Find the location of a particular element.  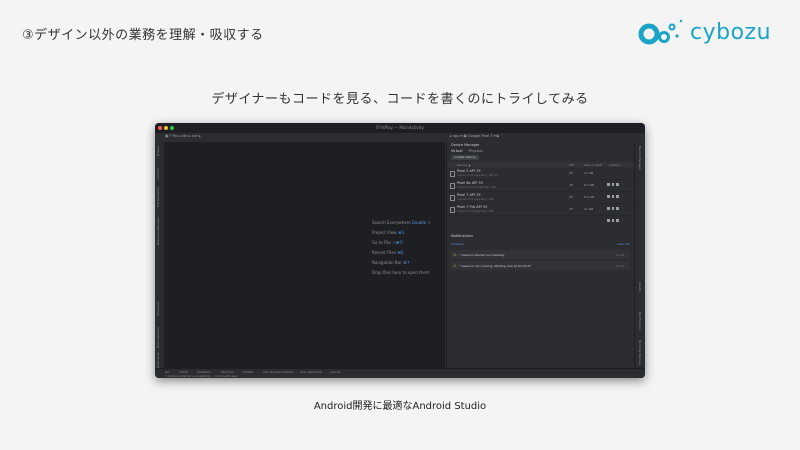

notifications-timeline: Timeline is located at coordinates (457, 244).